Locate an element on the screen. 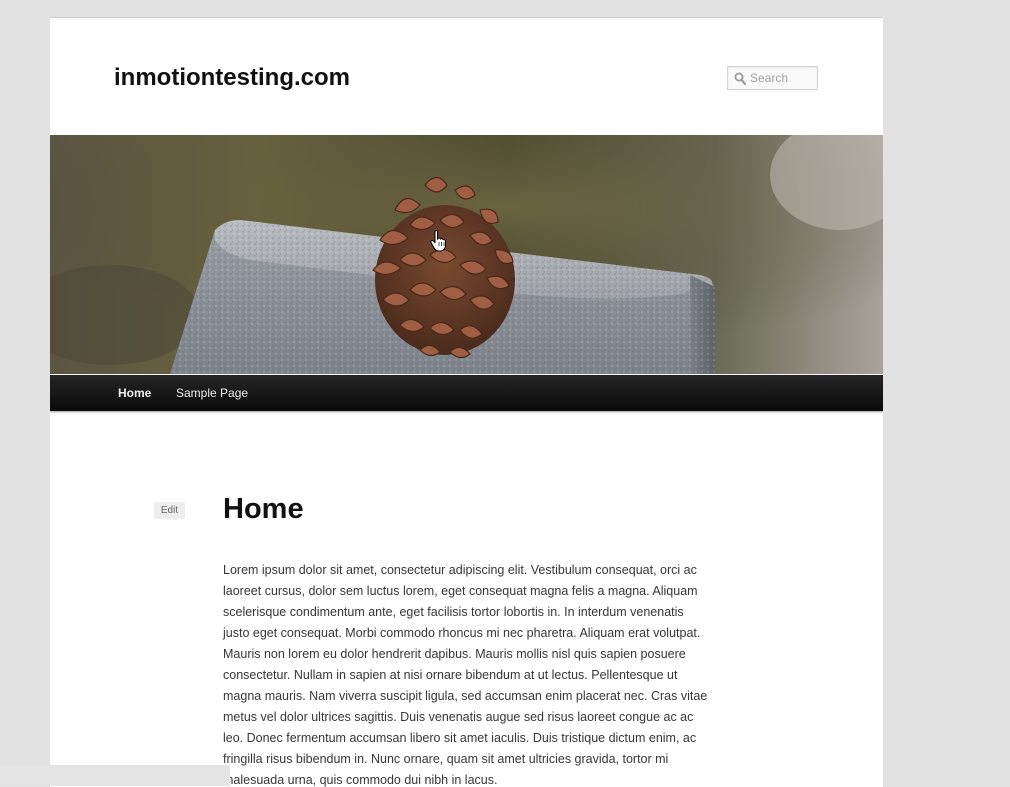 The image size is (1010, 787). search-box is located at coordinates (772, 78).